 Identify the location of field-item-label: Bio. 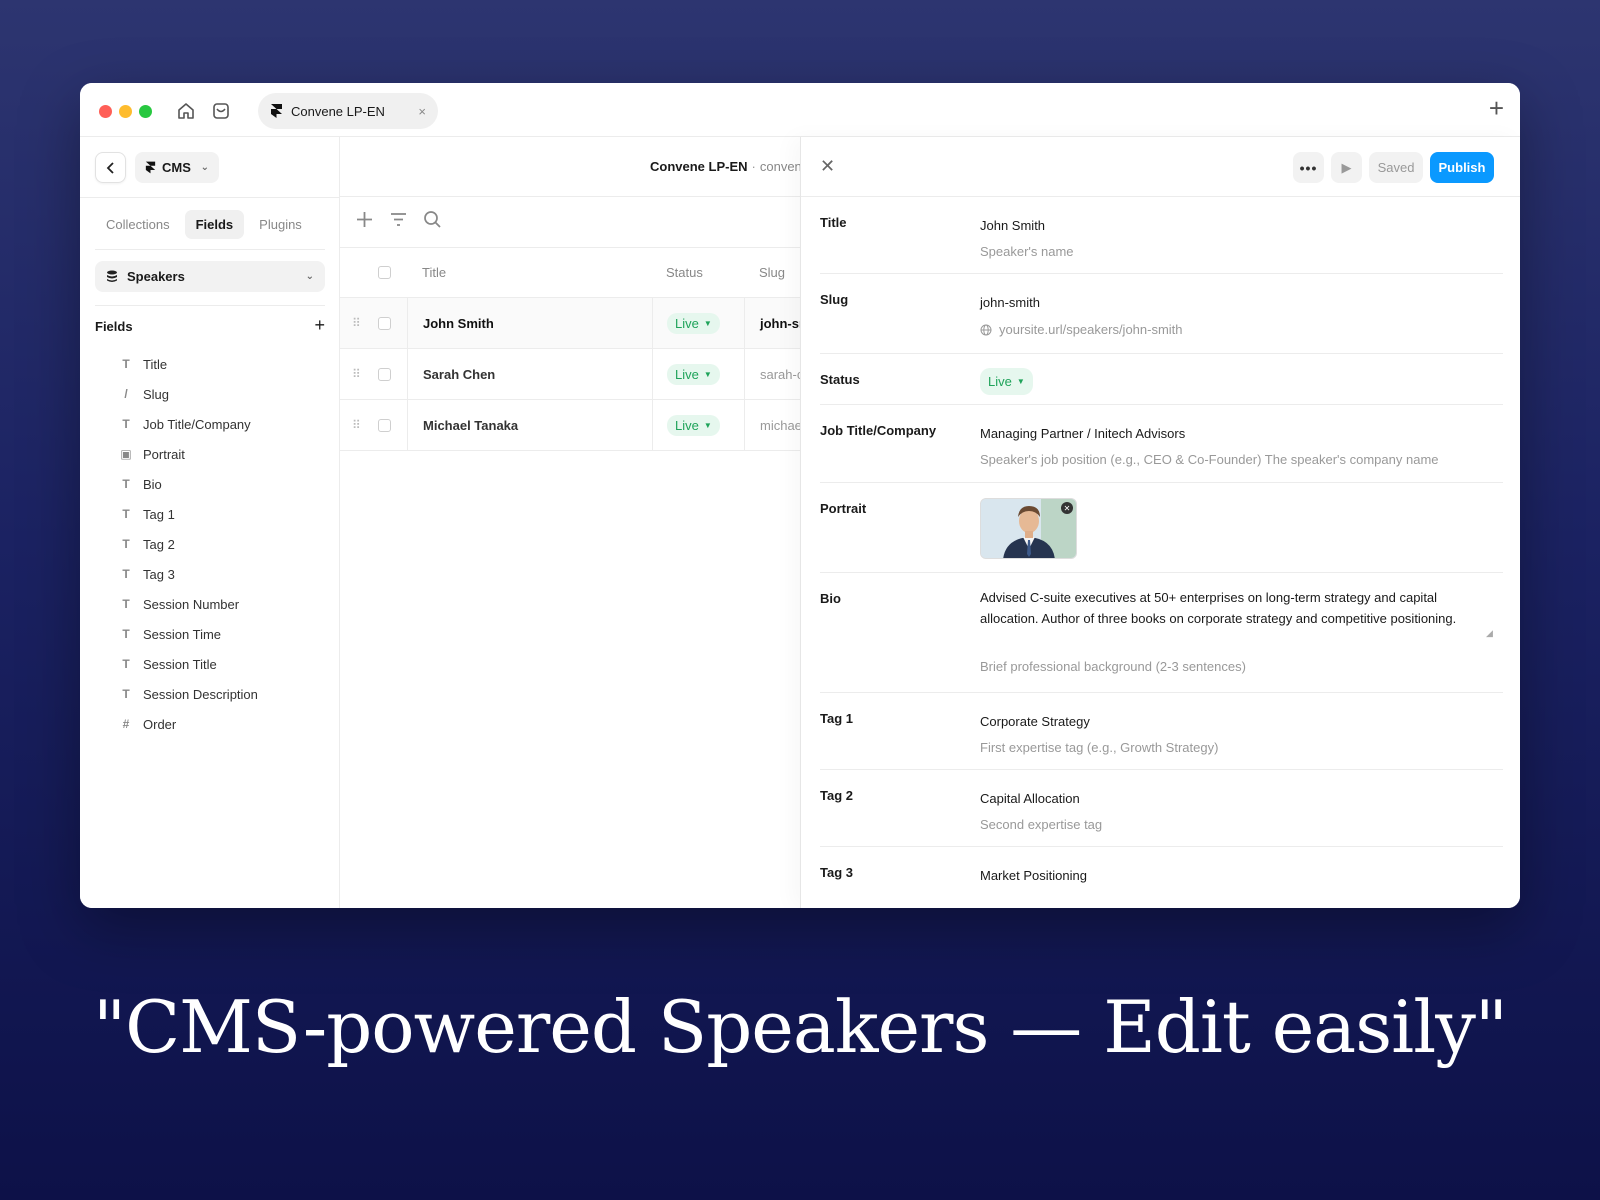
(152, 484).